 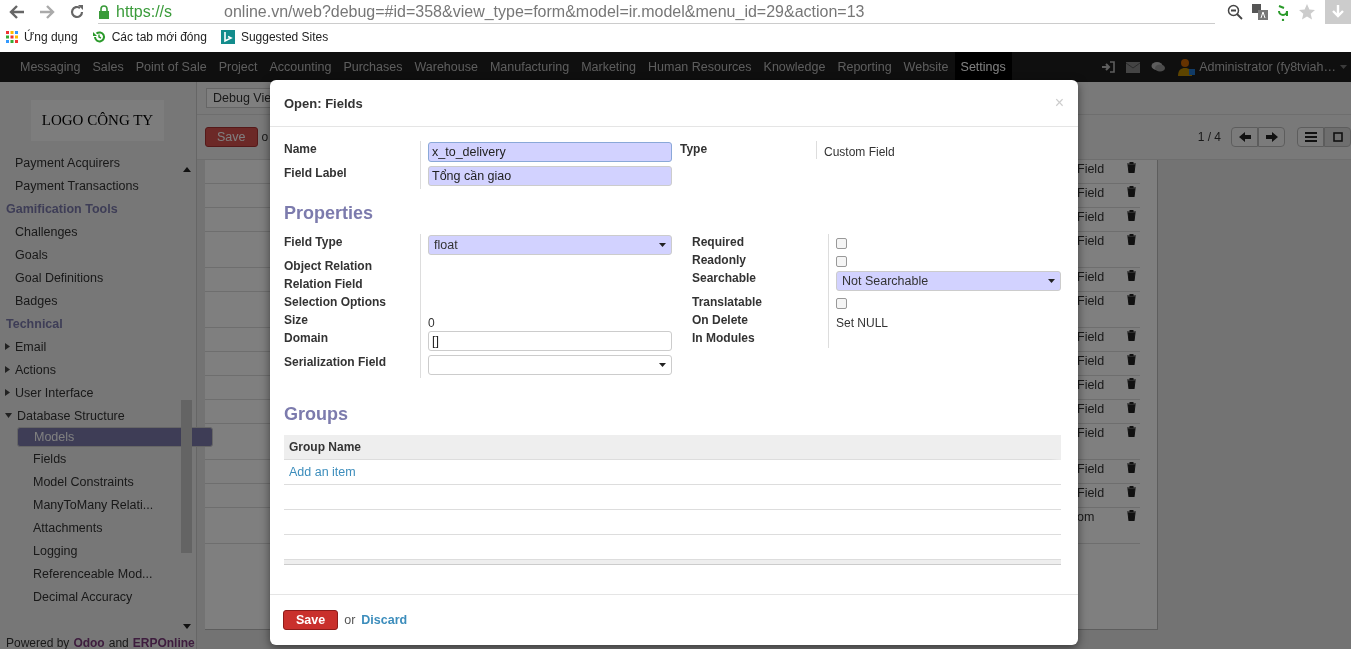 What do you see at coordinates (983, 67) in the screenshot?
I see `menu-item: Settings` at bounding box center [983, 67].